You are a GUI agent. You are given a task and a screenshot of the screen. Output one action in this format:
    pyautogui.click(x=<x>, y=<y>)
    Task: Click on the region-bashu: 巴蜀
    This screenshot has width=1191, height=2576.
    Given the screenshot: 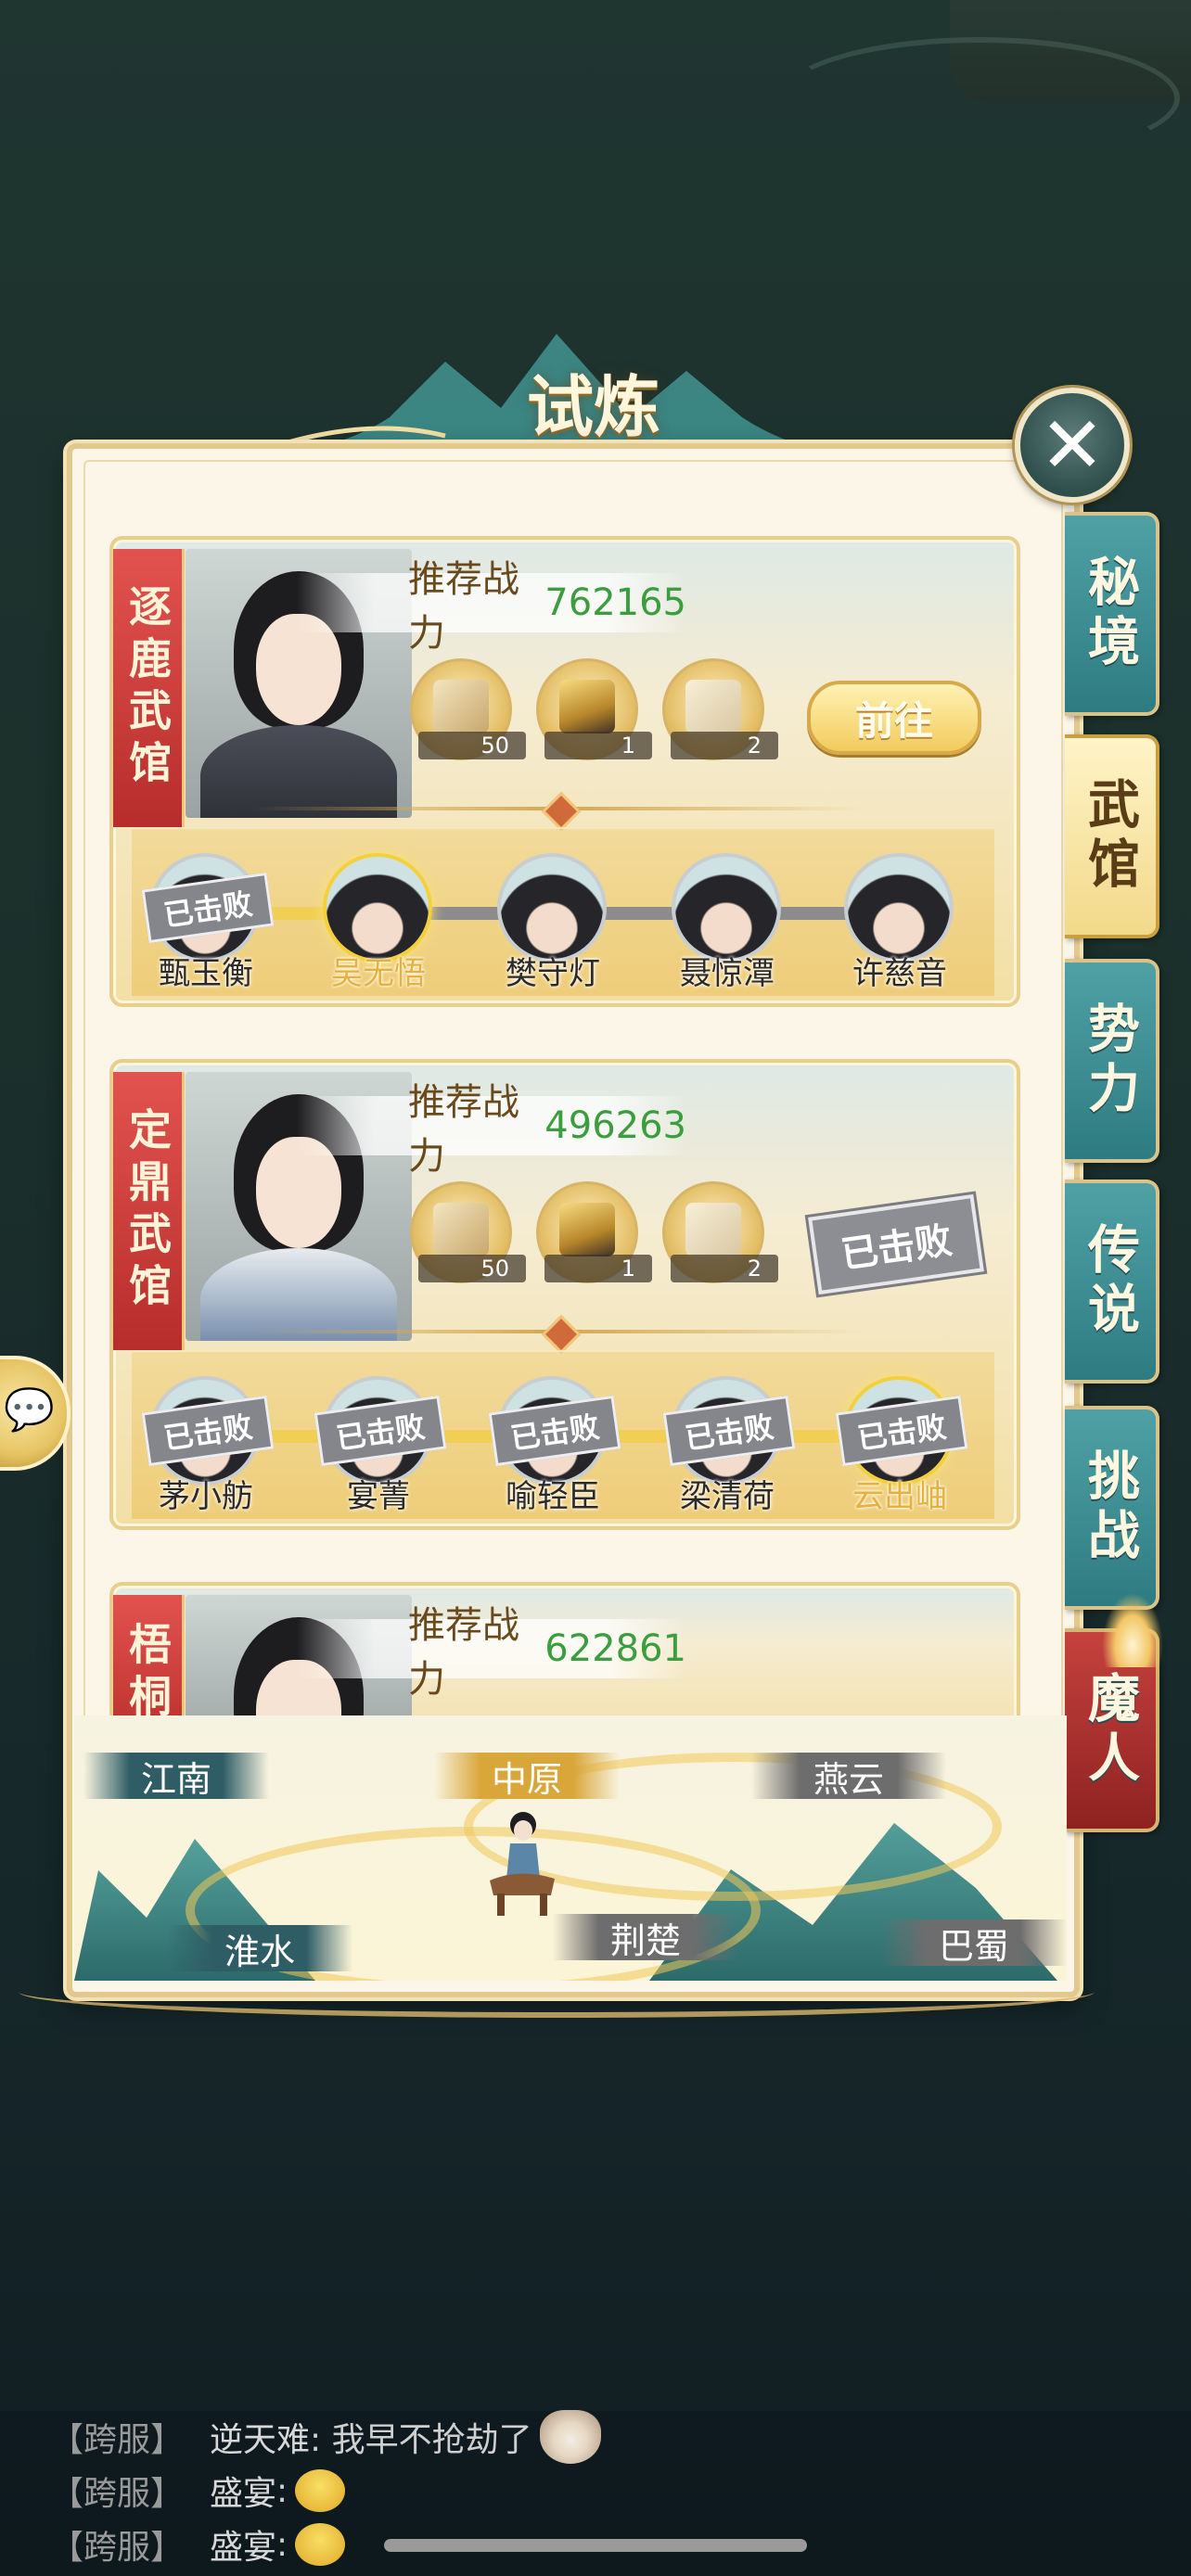 What is the action you would take?
    pyautogui.click(x=974, y=1943)
    